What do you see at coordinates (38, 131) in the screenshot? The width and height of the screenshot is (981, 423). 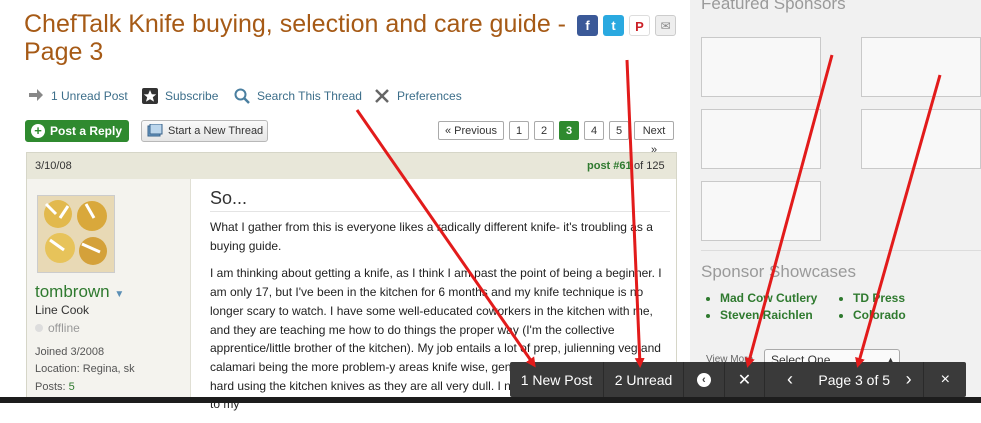 I see `plus-icon: +` at bounding box center [38, 131].